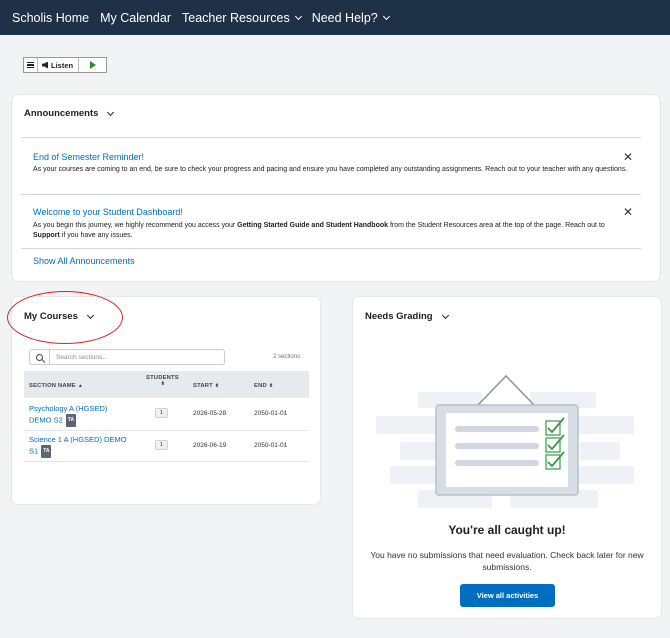 This screenshot has height=638, width=670. I want to click on column-label: START, so click(203, 386).